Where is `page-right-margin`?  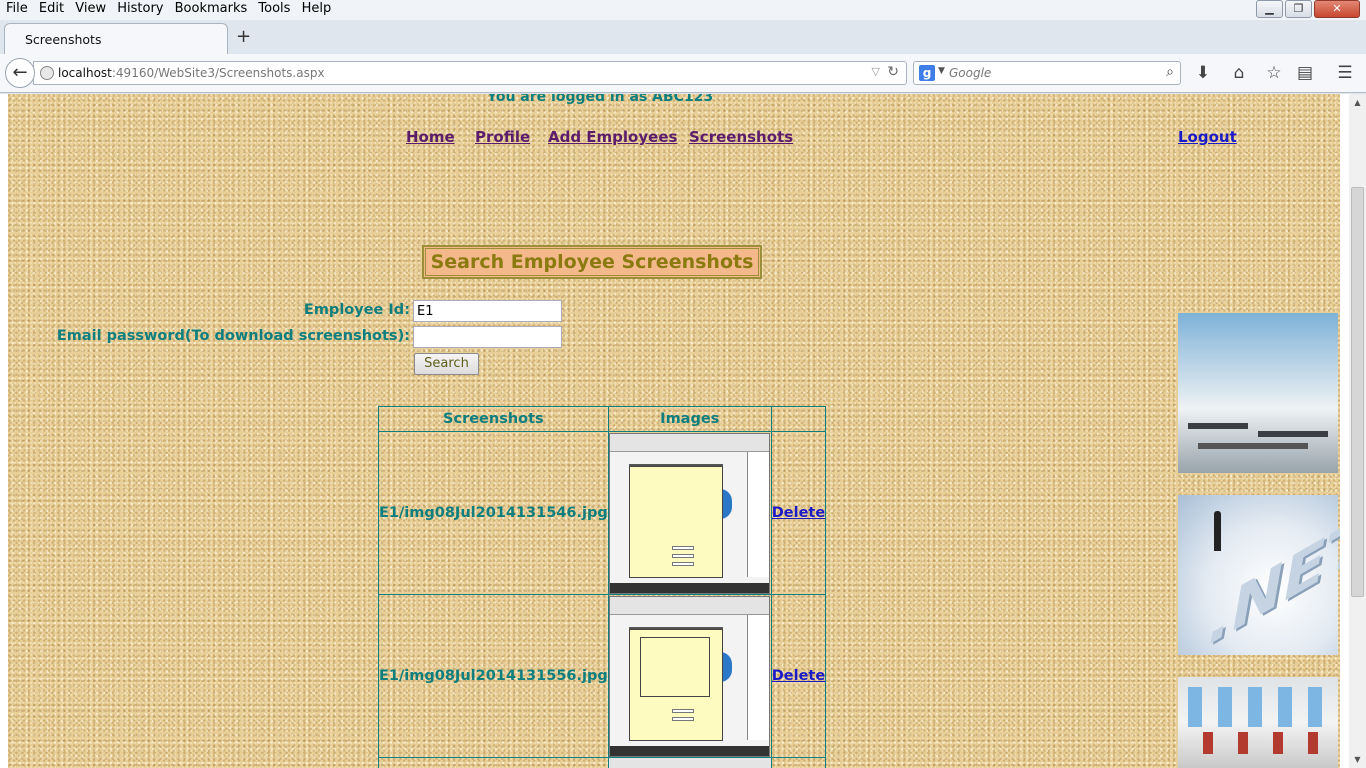
page-right-margin is located at coordinates (1344, 431).